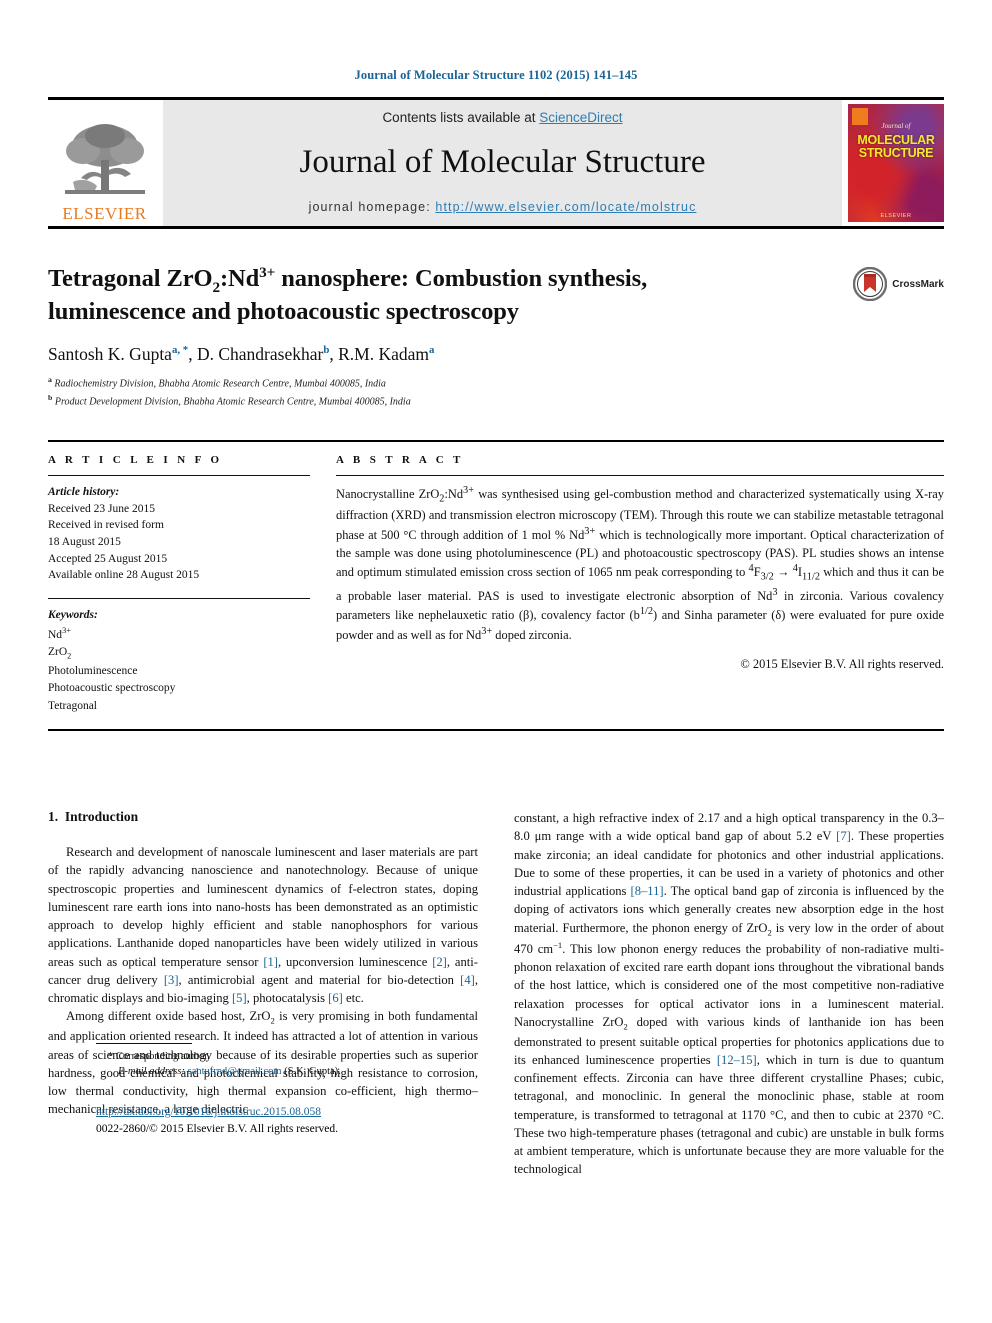  I want to click on title-superscript: 3+, so click(267, 272).